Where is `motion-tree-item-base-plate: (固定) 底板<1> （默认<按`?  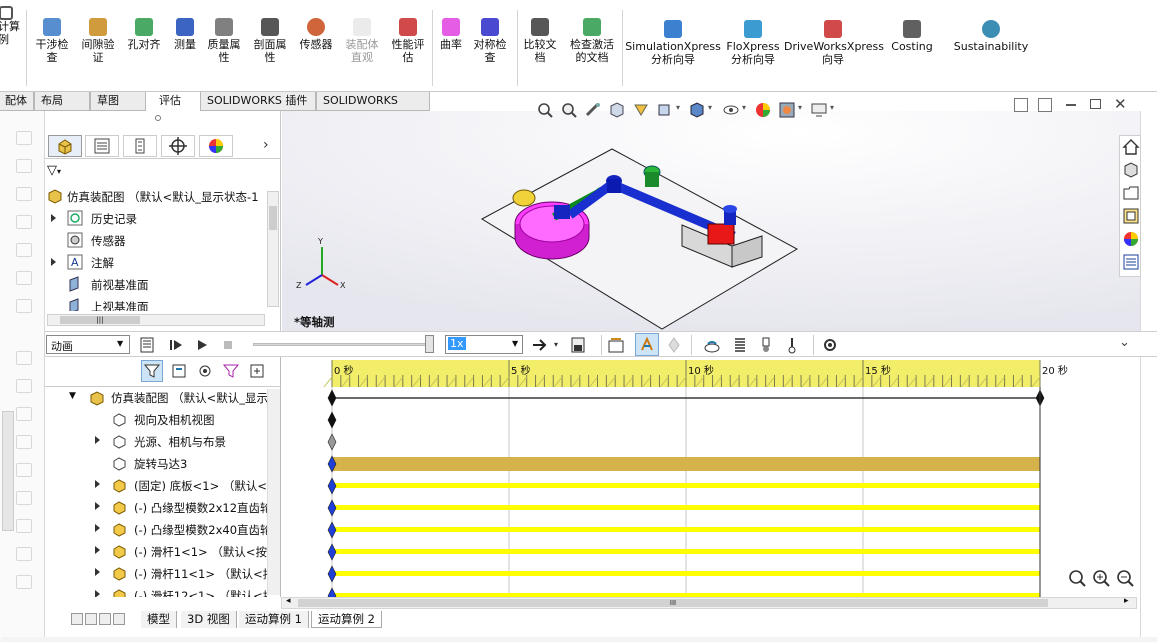 motion-tree-item-base-plate: (固定) 底板<1> （默认<按 is located at coordinates (156, 486).